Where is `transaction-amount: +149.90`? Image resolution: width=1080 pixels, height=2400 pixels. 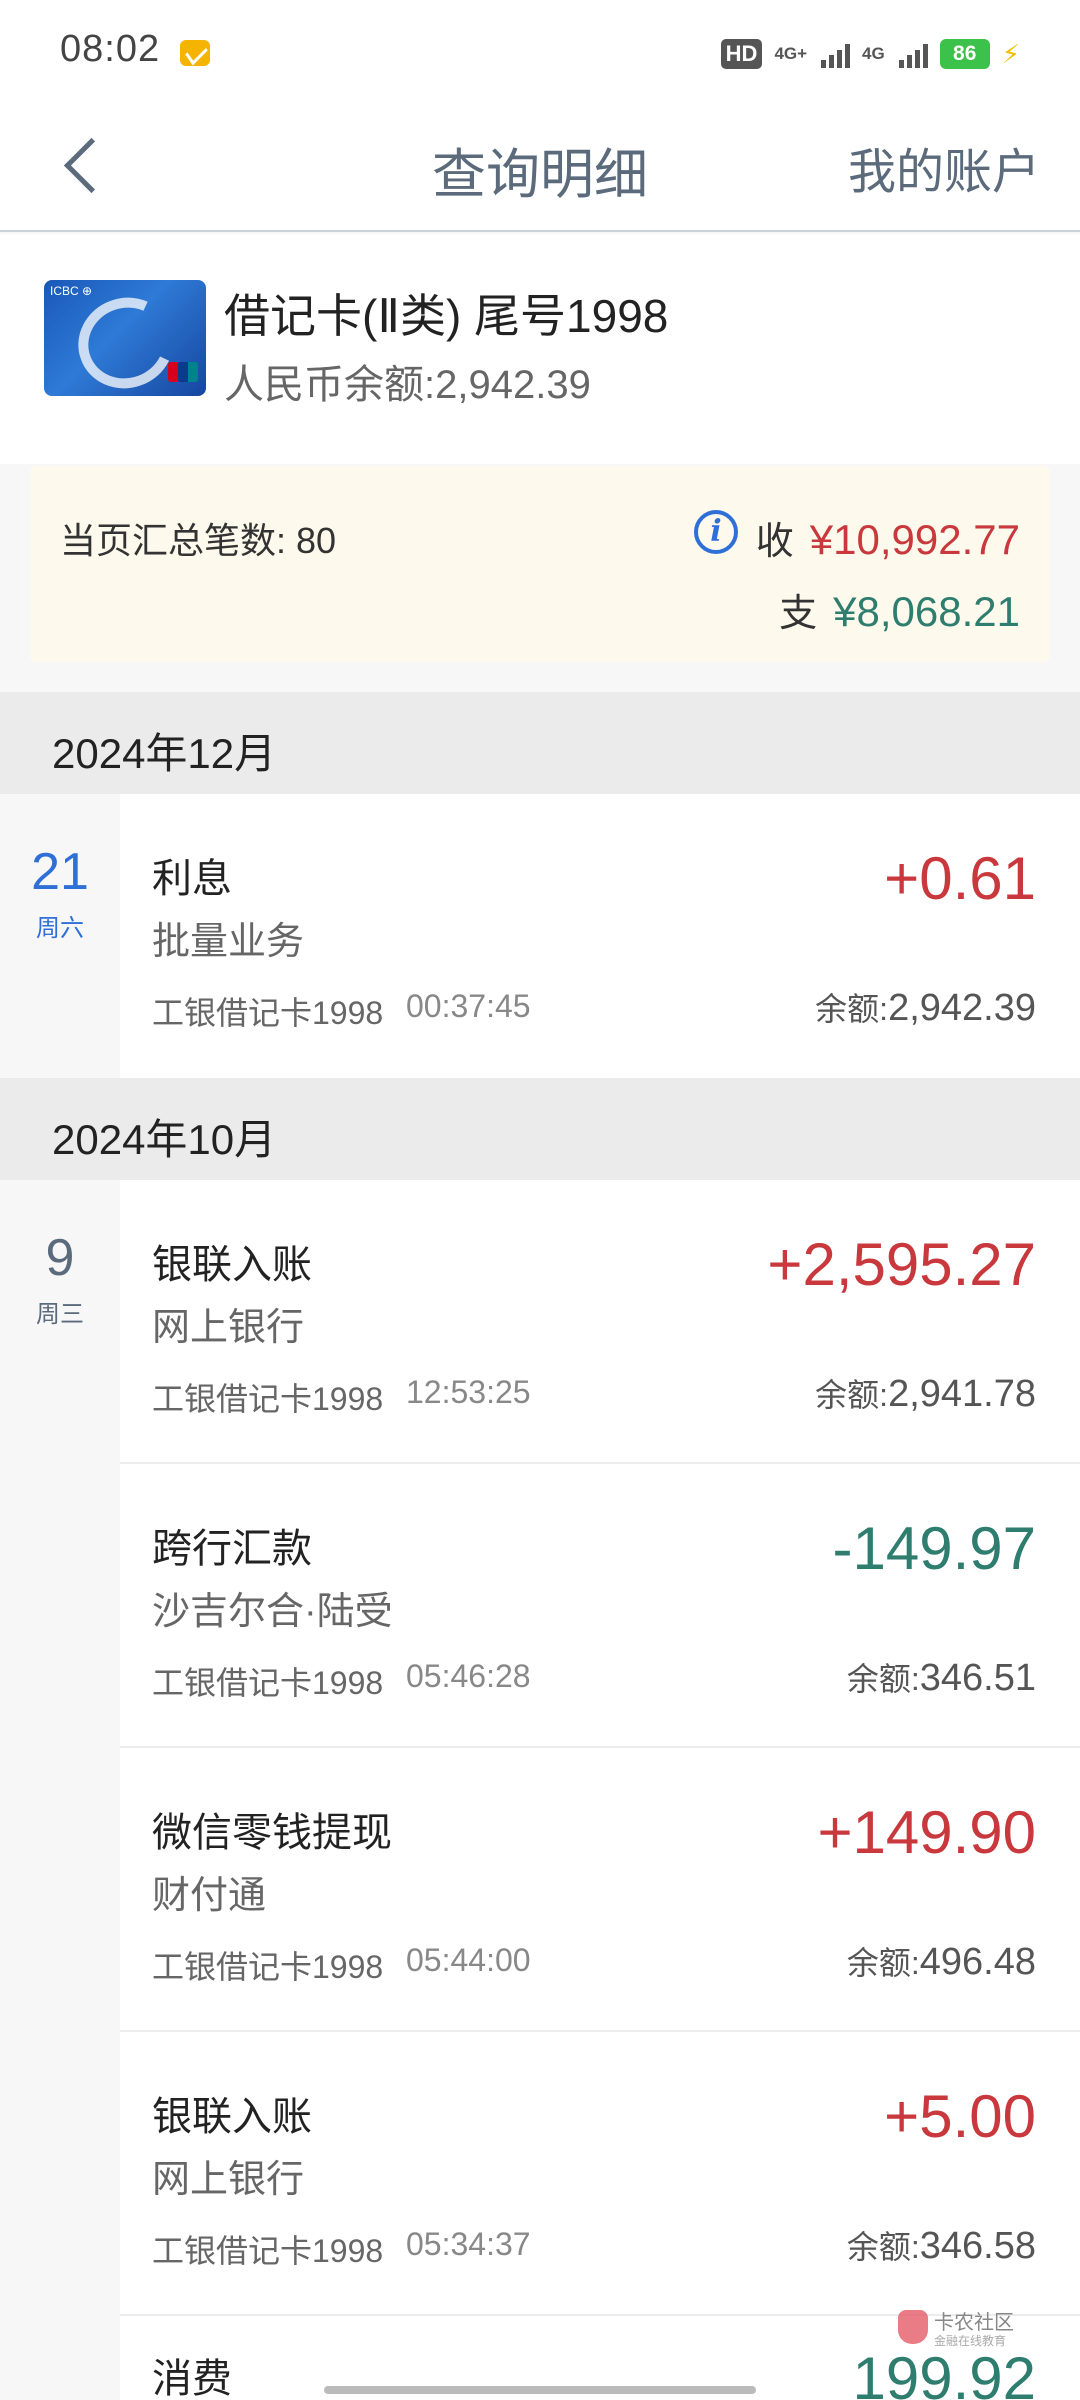
transaction-amount: +149.90 is located at coordinates (926, 1832).